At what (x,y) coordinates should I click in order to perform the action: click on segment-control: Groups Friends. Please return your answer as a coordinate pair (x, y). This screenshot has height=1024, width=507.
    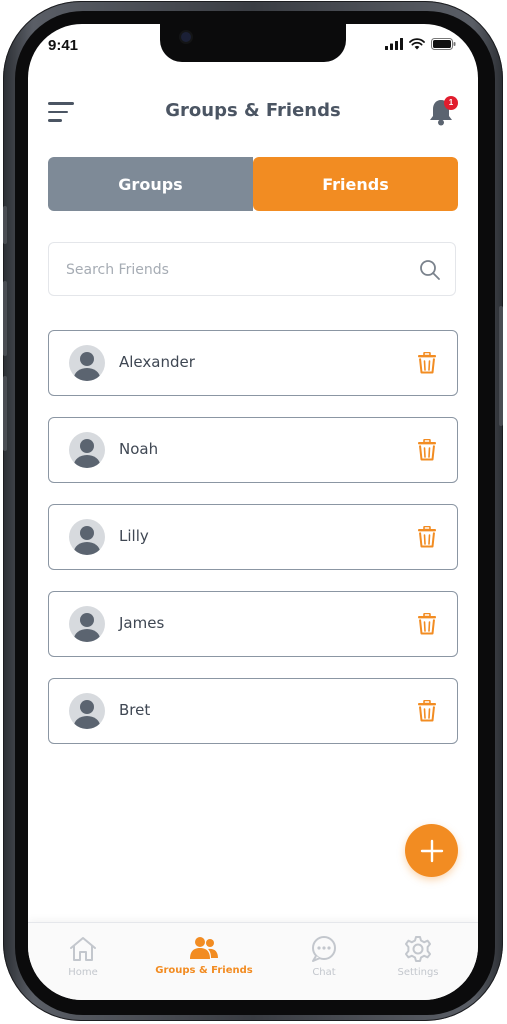
    Looking at the image, I should click on (253, 184).